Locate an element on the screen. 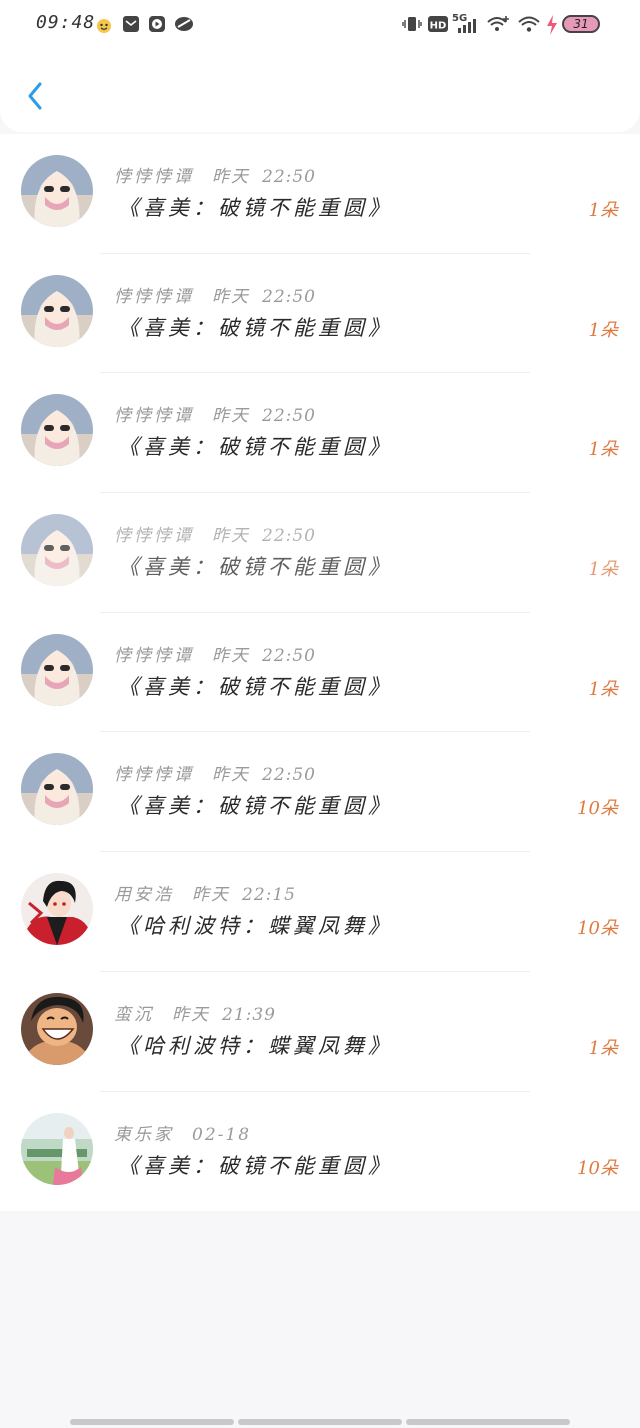  gesture-navigation-bar is located at coordinates (320, 1422).